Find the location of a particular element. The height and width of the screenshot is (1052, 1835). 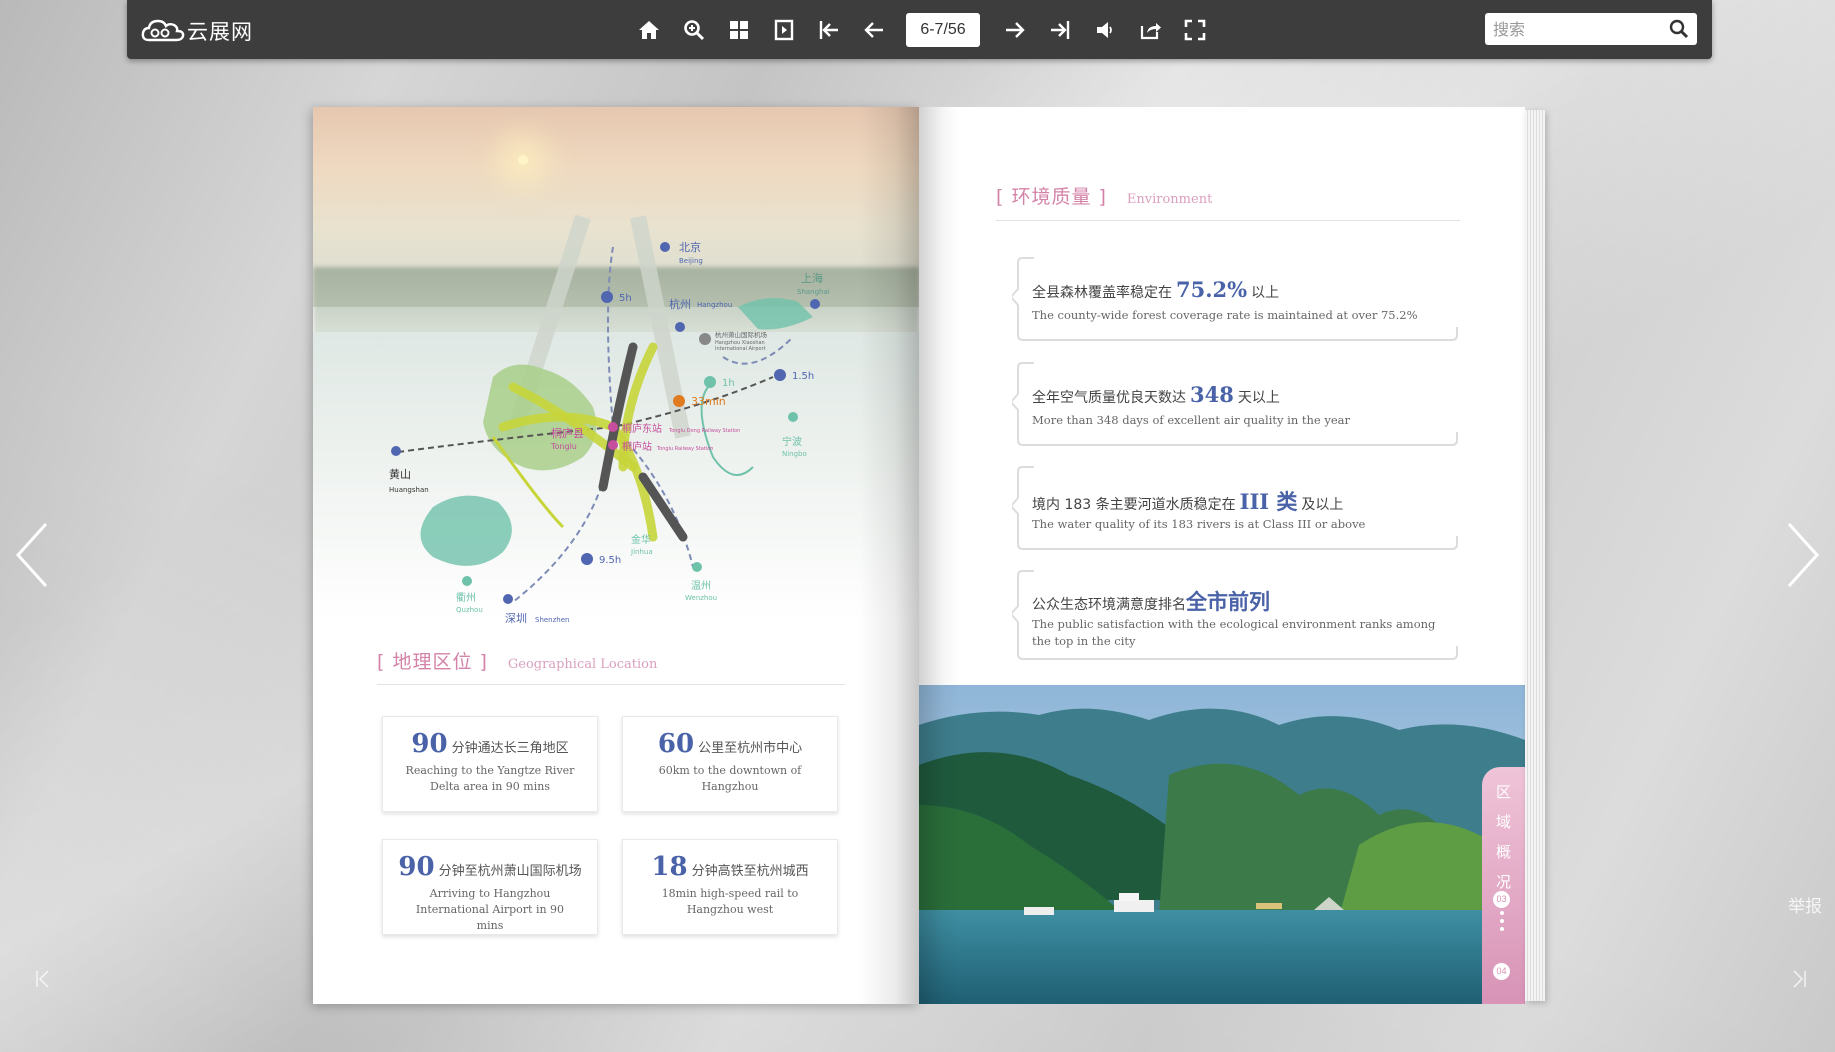

search-box is located at coordinates (1591, 29).